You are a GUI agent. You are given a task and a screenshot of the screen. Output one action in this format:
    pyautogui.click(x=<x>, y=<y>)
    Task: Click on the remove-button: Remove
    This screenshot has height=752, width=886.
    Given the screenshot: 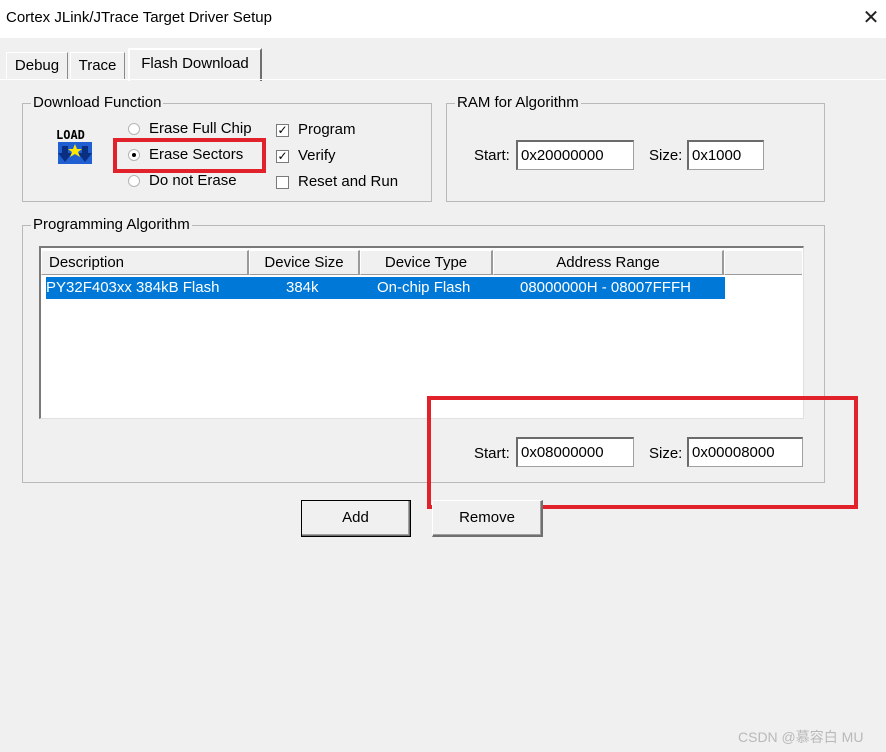 What is the action you would take?
    pyautogui.click(x=487, y=518)
    